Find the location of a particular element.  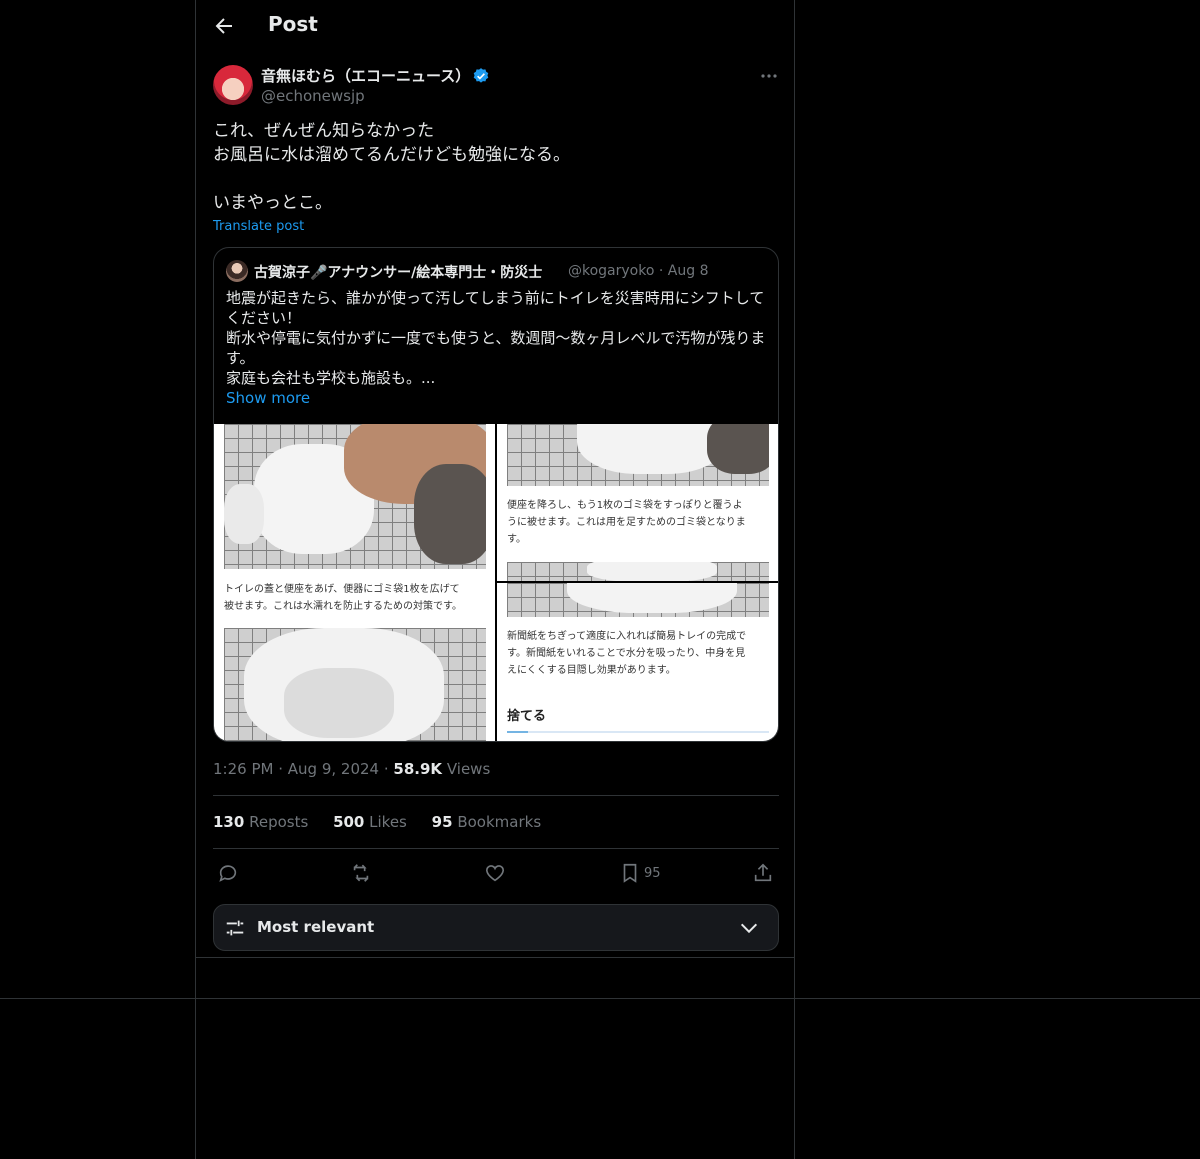

like-icon is located at coordinates (495, 874).